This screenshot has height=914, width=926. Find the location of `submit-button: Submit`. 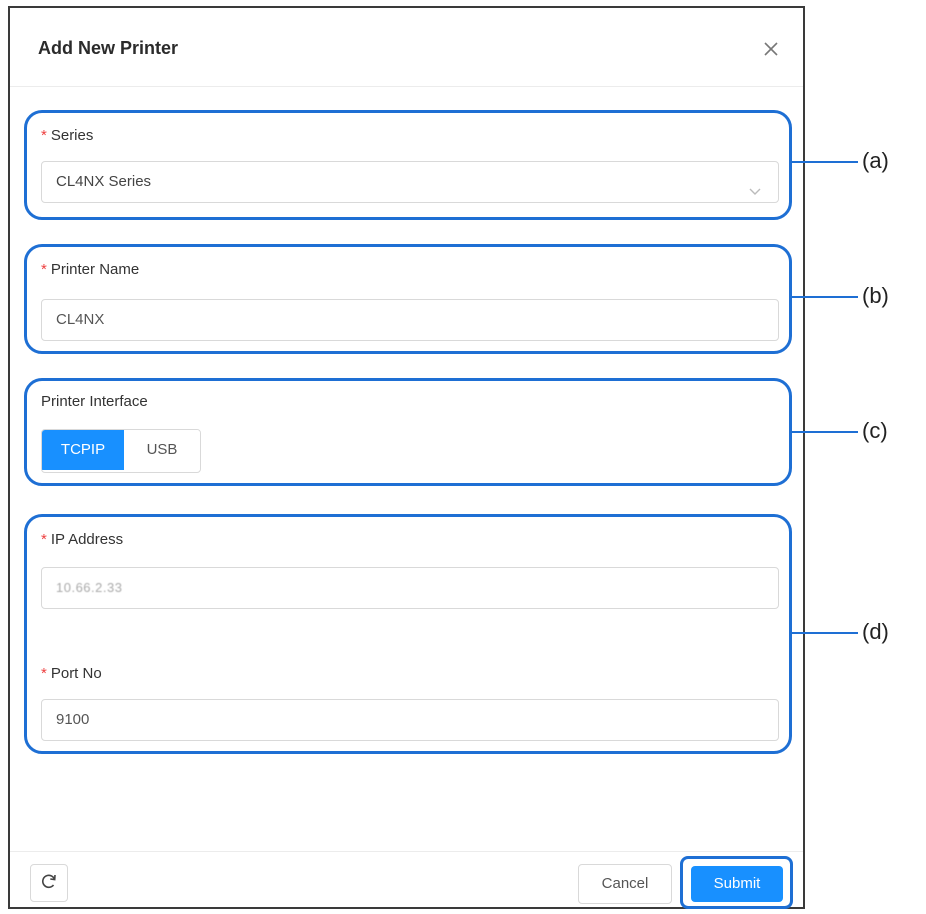

submit-button: Submit is located at coordinates (737, 884).